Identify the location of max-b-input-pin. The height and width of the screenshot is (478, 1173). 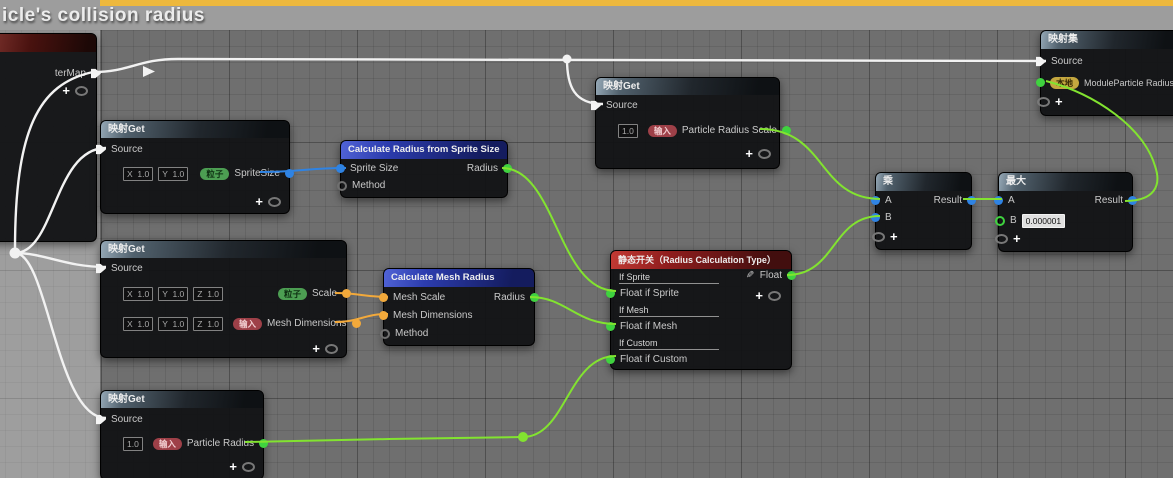
(1000, 220).